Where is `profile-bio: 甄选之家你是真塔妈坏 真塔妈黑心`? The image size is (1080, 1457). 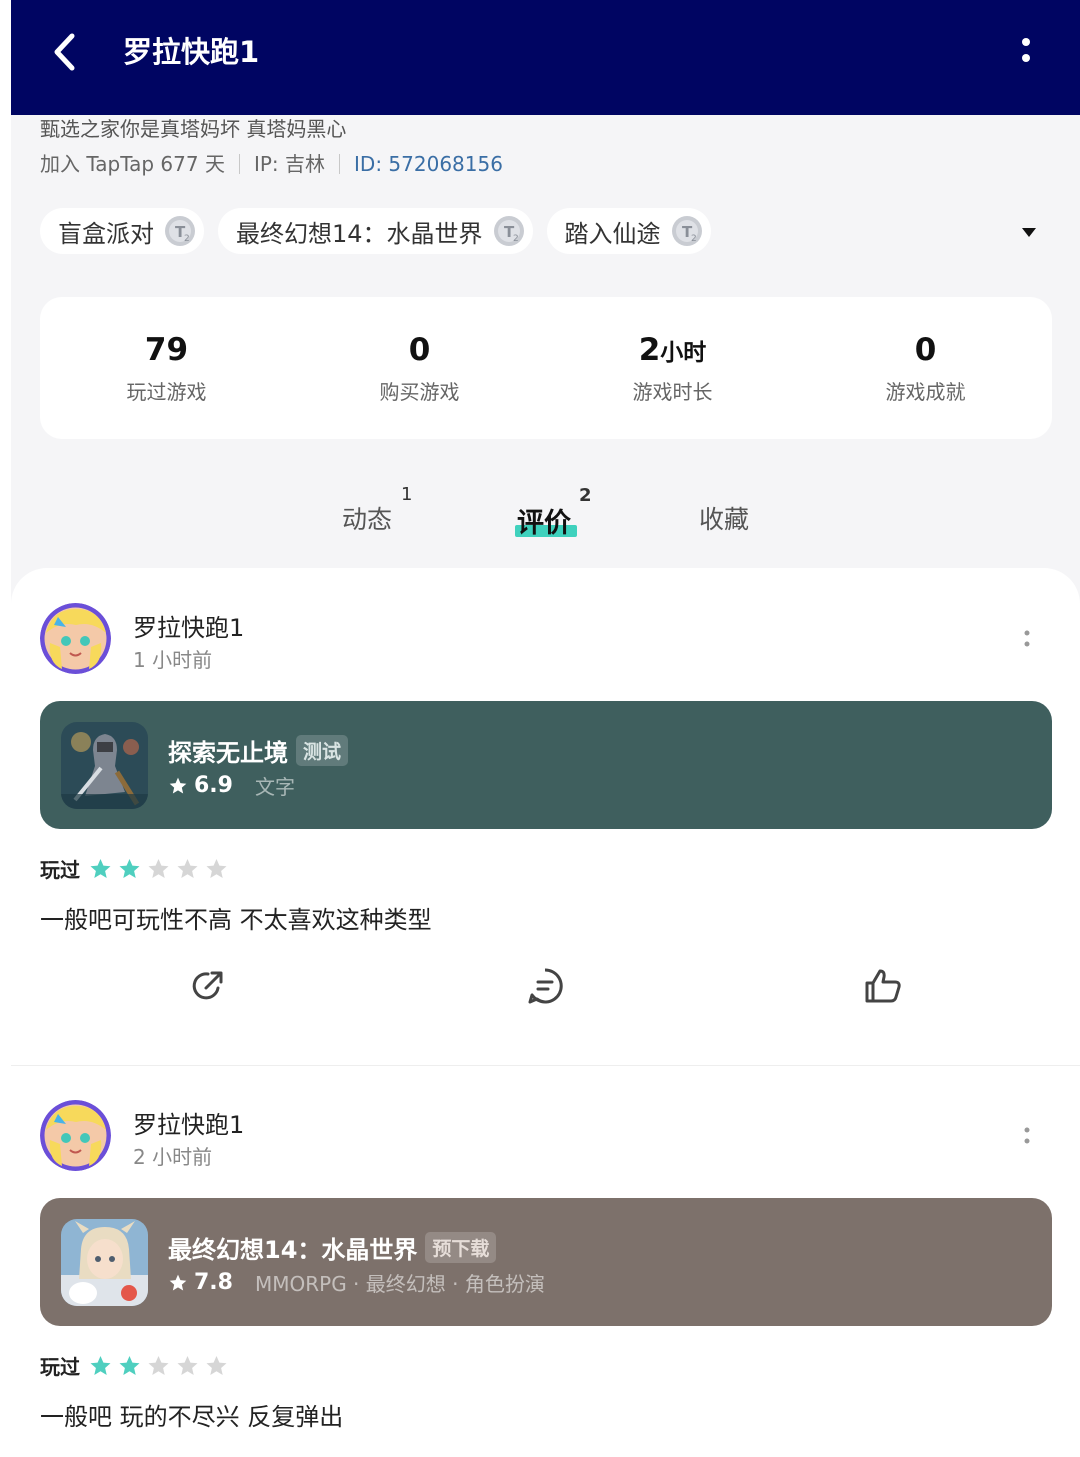
profile-bio: 甄选之家你是真塔妈坏 真塔妈黑心 is located at coordinates (193, 129).